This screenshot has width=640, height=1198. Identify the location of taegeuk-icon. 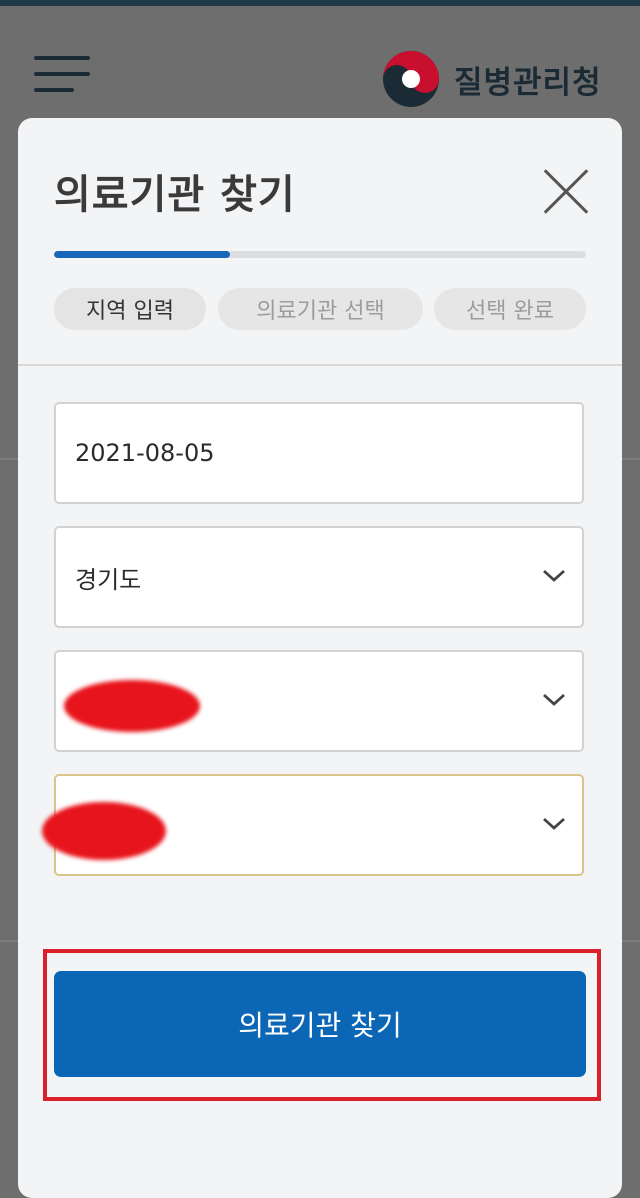
(411, 79).